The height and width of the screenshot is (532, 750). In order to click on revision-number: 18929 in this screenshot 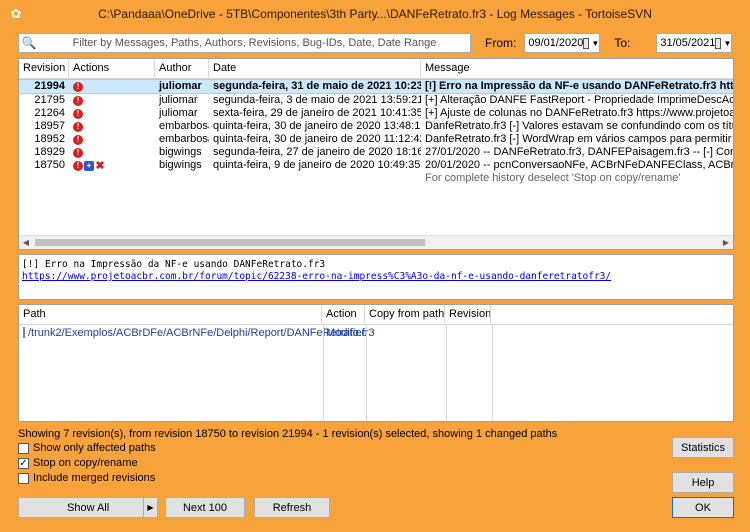, I will do `click(49, 152)`.